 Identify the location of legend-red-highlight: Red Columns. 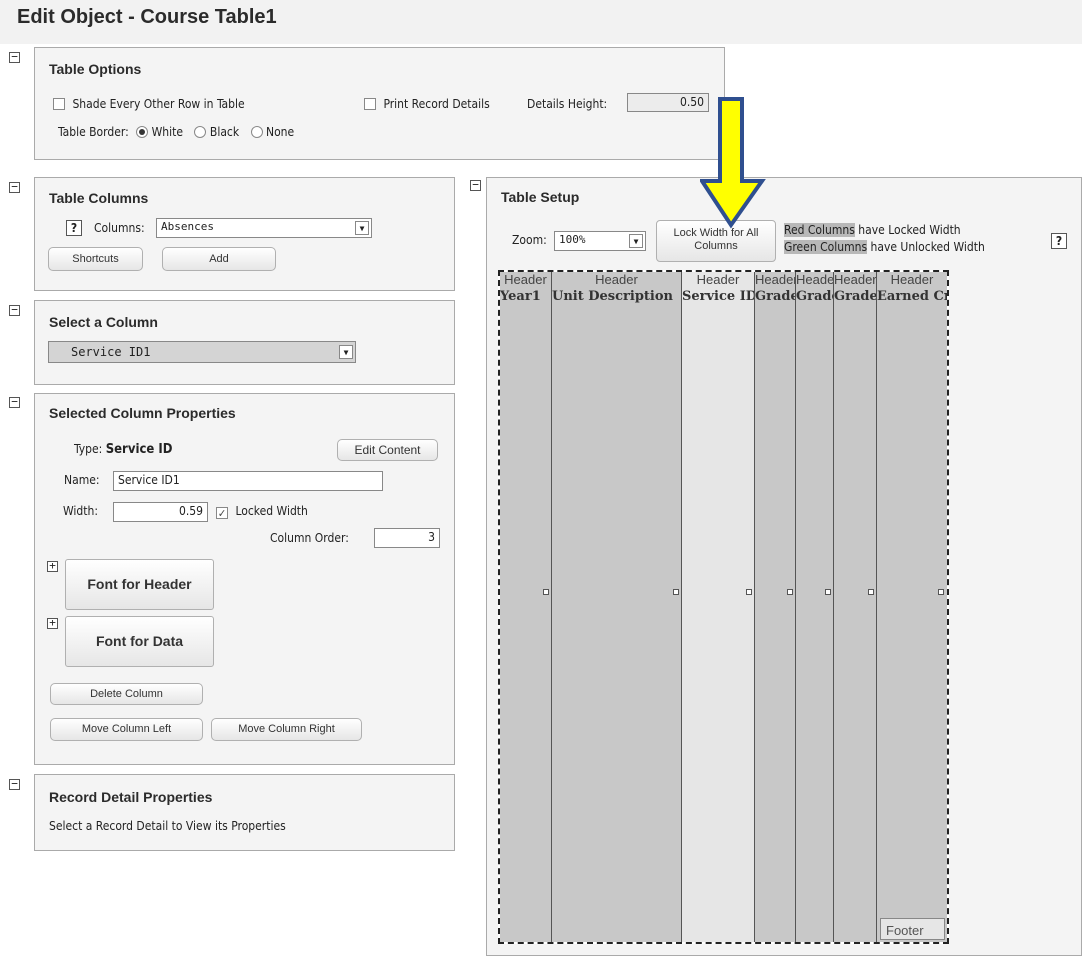
(819, 230).